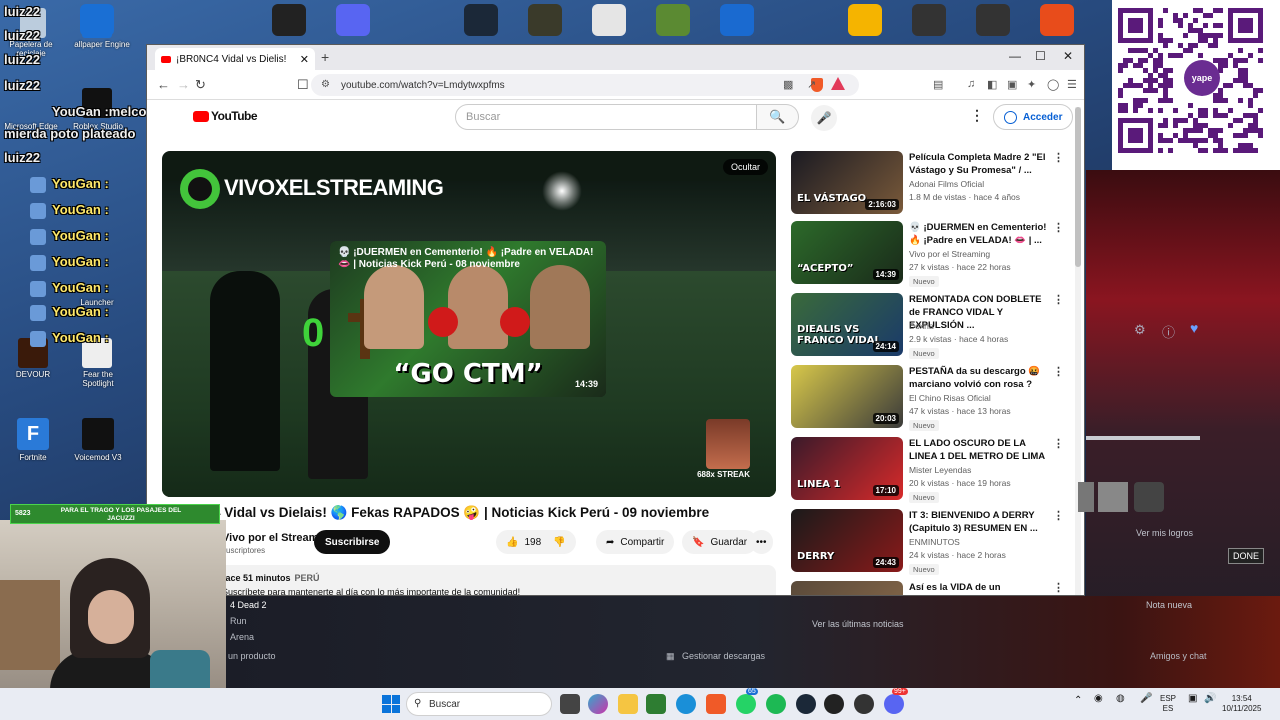 Image resolution: width=1280 pixels, height=720 pixels. Describe the element at coordinates (635, 542) in the screenshot. I see `share-button: ➦ Compartir` at that location.